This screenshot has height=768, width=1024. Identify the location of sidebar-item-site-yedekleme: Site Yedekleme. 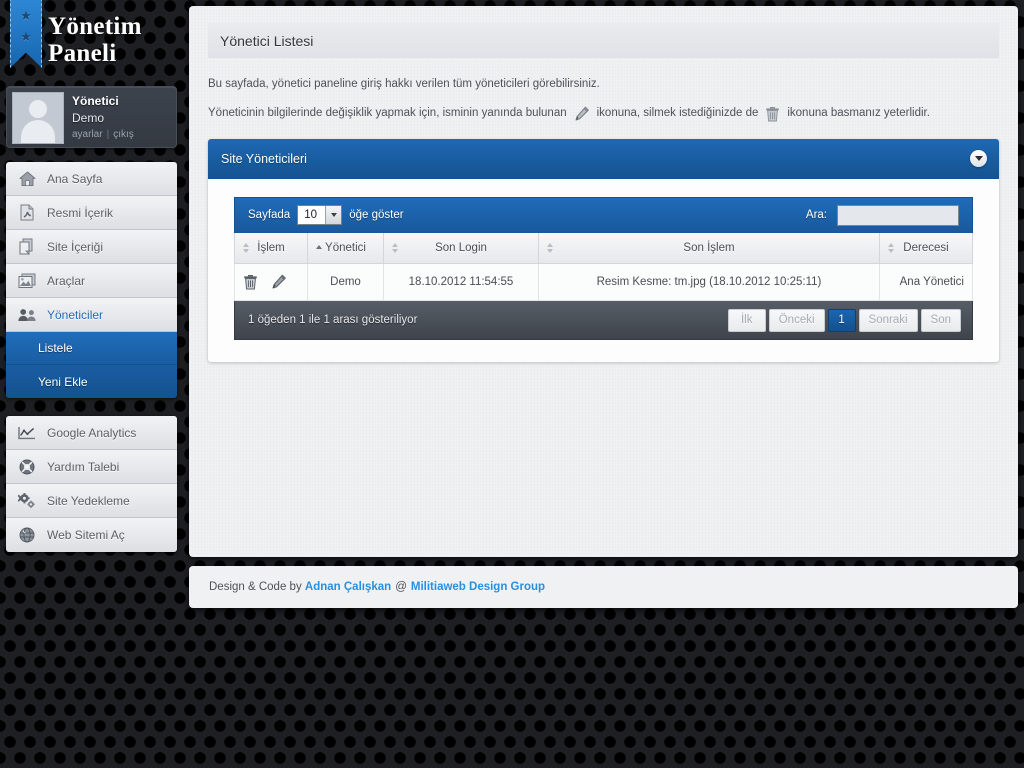
(91, 501).